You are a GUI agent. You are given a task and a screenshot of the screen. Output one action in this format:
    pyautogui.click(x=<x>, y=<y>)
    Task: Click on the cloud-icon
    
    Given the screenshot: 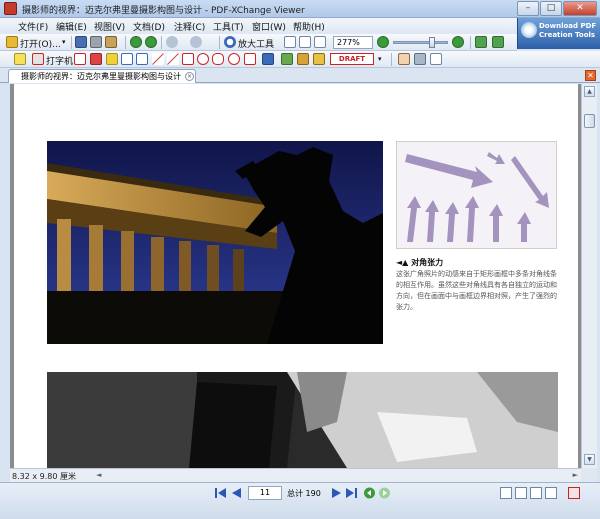 What is the action you would take?
    pyautogui.click(x=234, y=59)
    